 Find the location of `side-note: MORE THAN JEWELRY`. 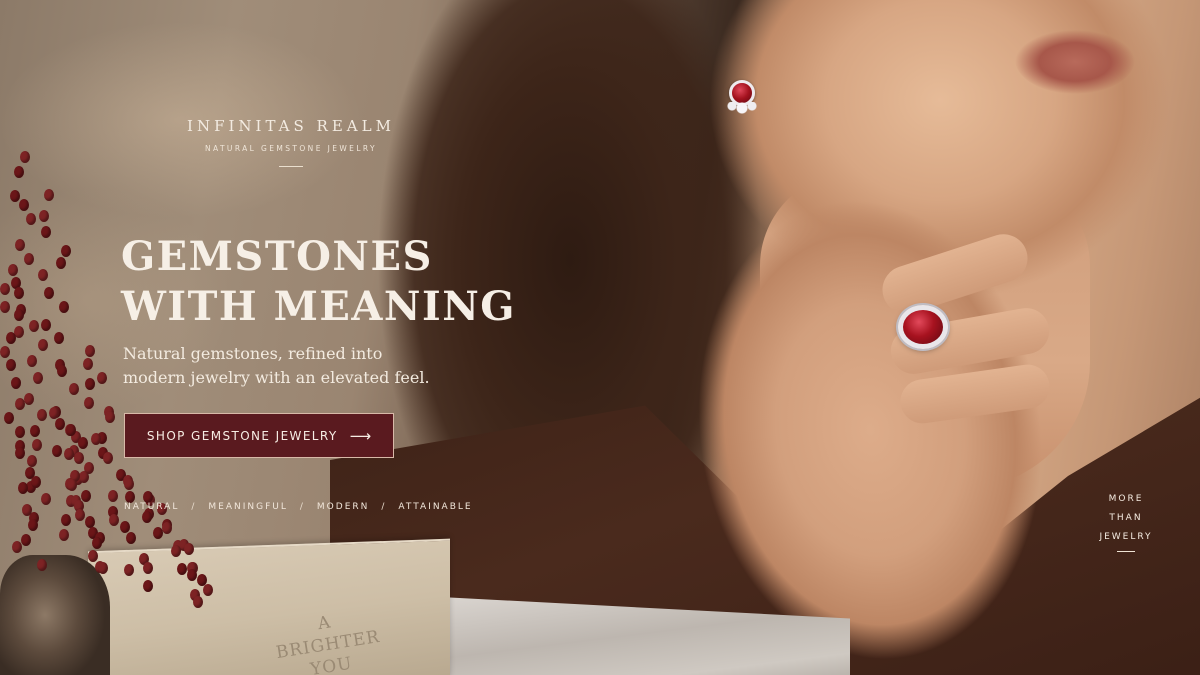

side-note: MORE THAN JEWELRY is located at coordinates (1126, 521).